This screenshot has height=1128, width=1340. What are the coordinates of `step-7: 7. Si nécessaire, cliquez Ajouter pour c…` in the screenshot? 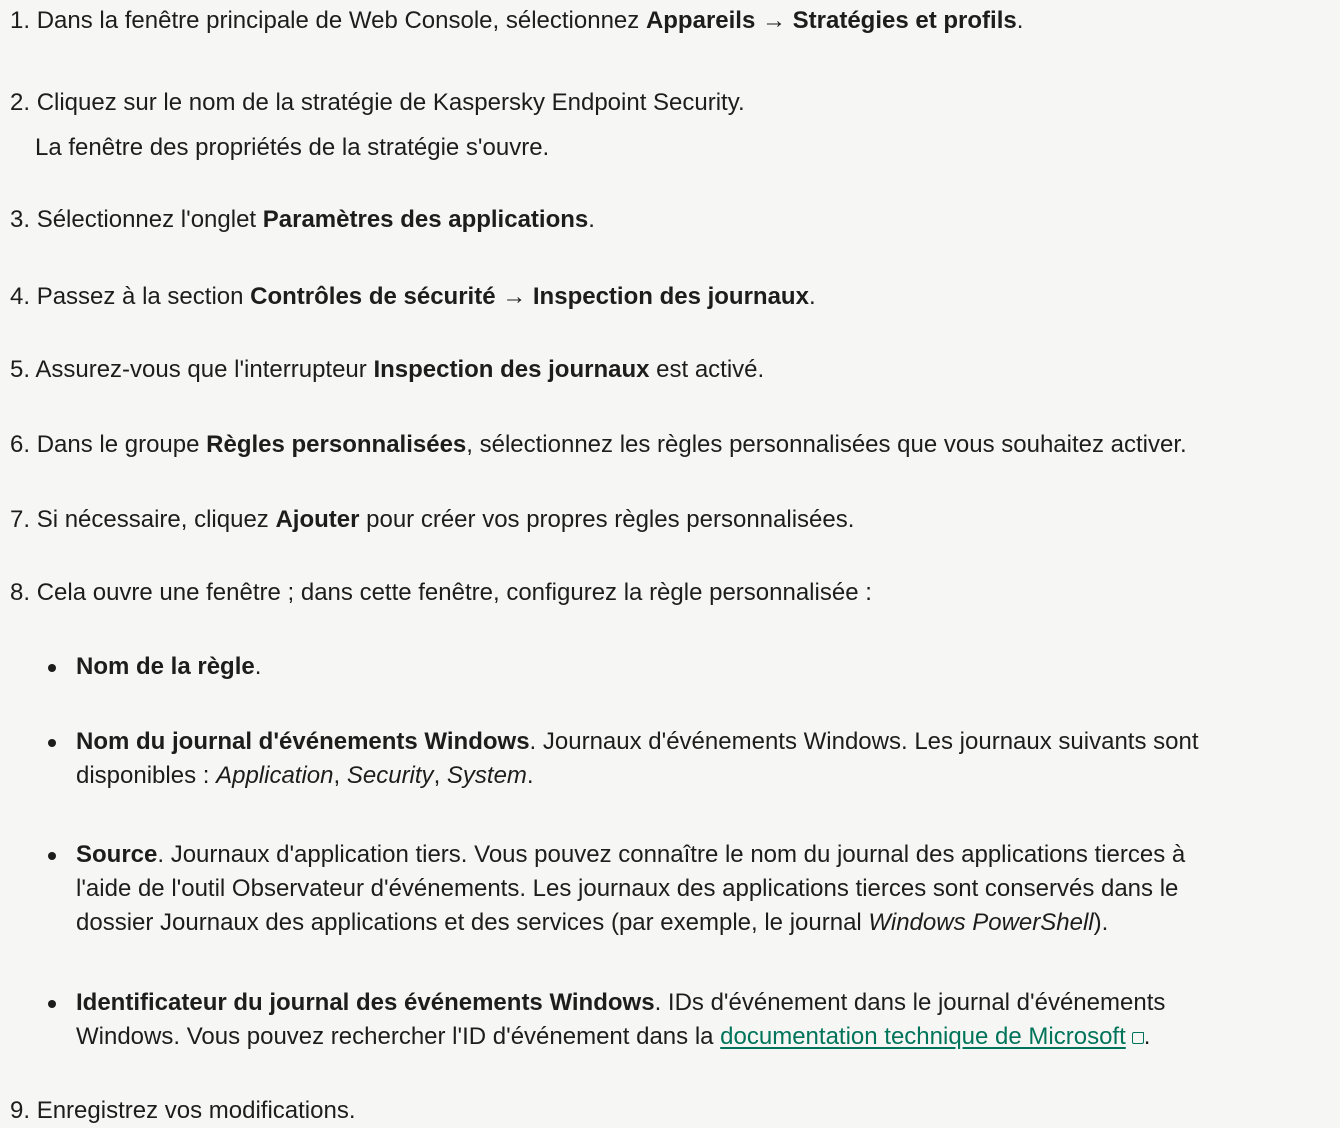 It's located at (432, 519).